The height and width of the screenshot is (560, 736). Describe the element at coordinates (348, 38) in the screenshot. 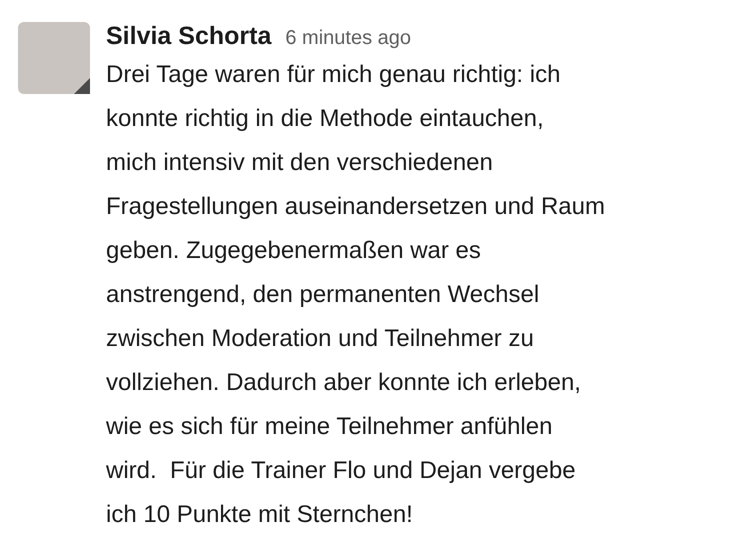

I see `message-timestamp: 6 minutes ago` at that location.